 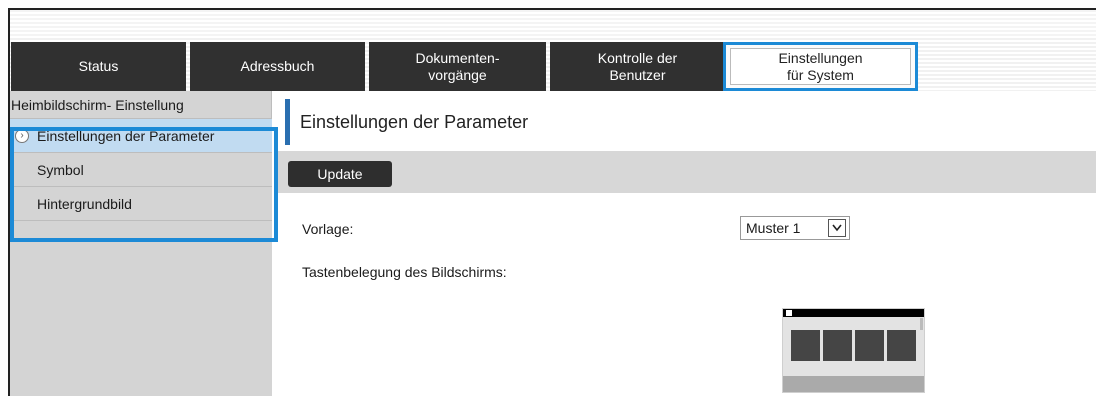 I want to click on vorlage-select: Muster 1, so click(x=795, y=228).